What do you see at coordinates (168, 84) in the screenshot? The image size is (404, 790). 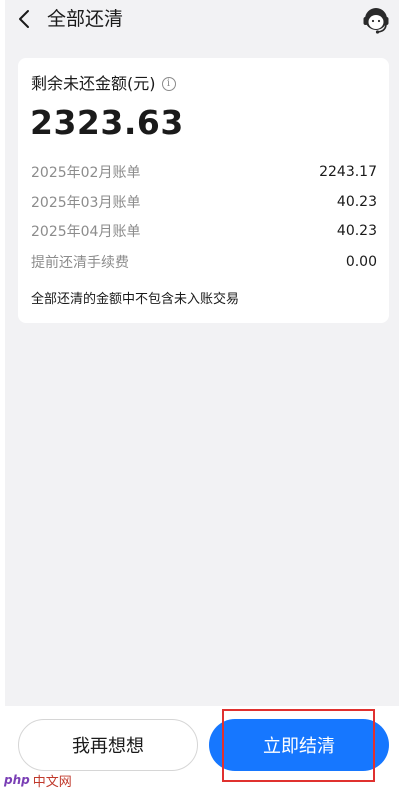 I see `info-icon: i` at bounding box center [168, 84].